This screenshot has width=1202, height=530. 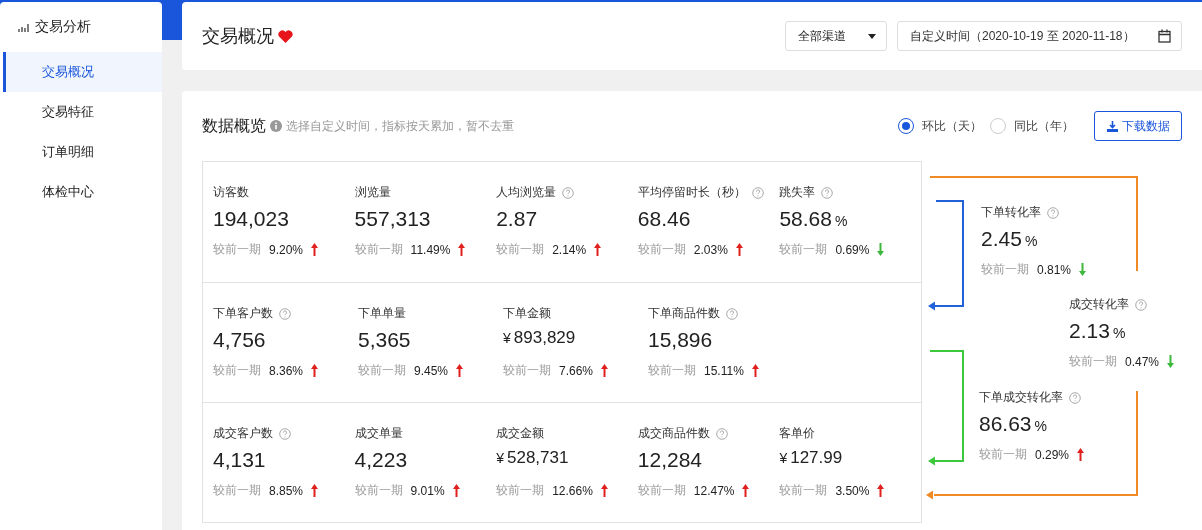 I want to click on metric-value: 58.68, so click(x=805, y=219).